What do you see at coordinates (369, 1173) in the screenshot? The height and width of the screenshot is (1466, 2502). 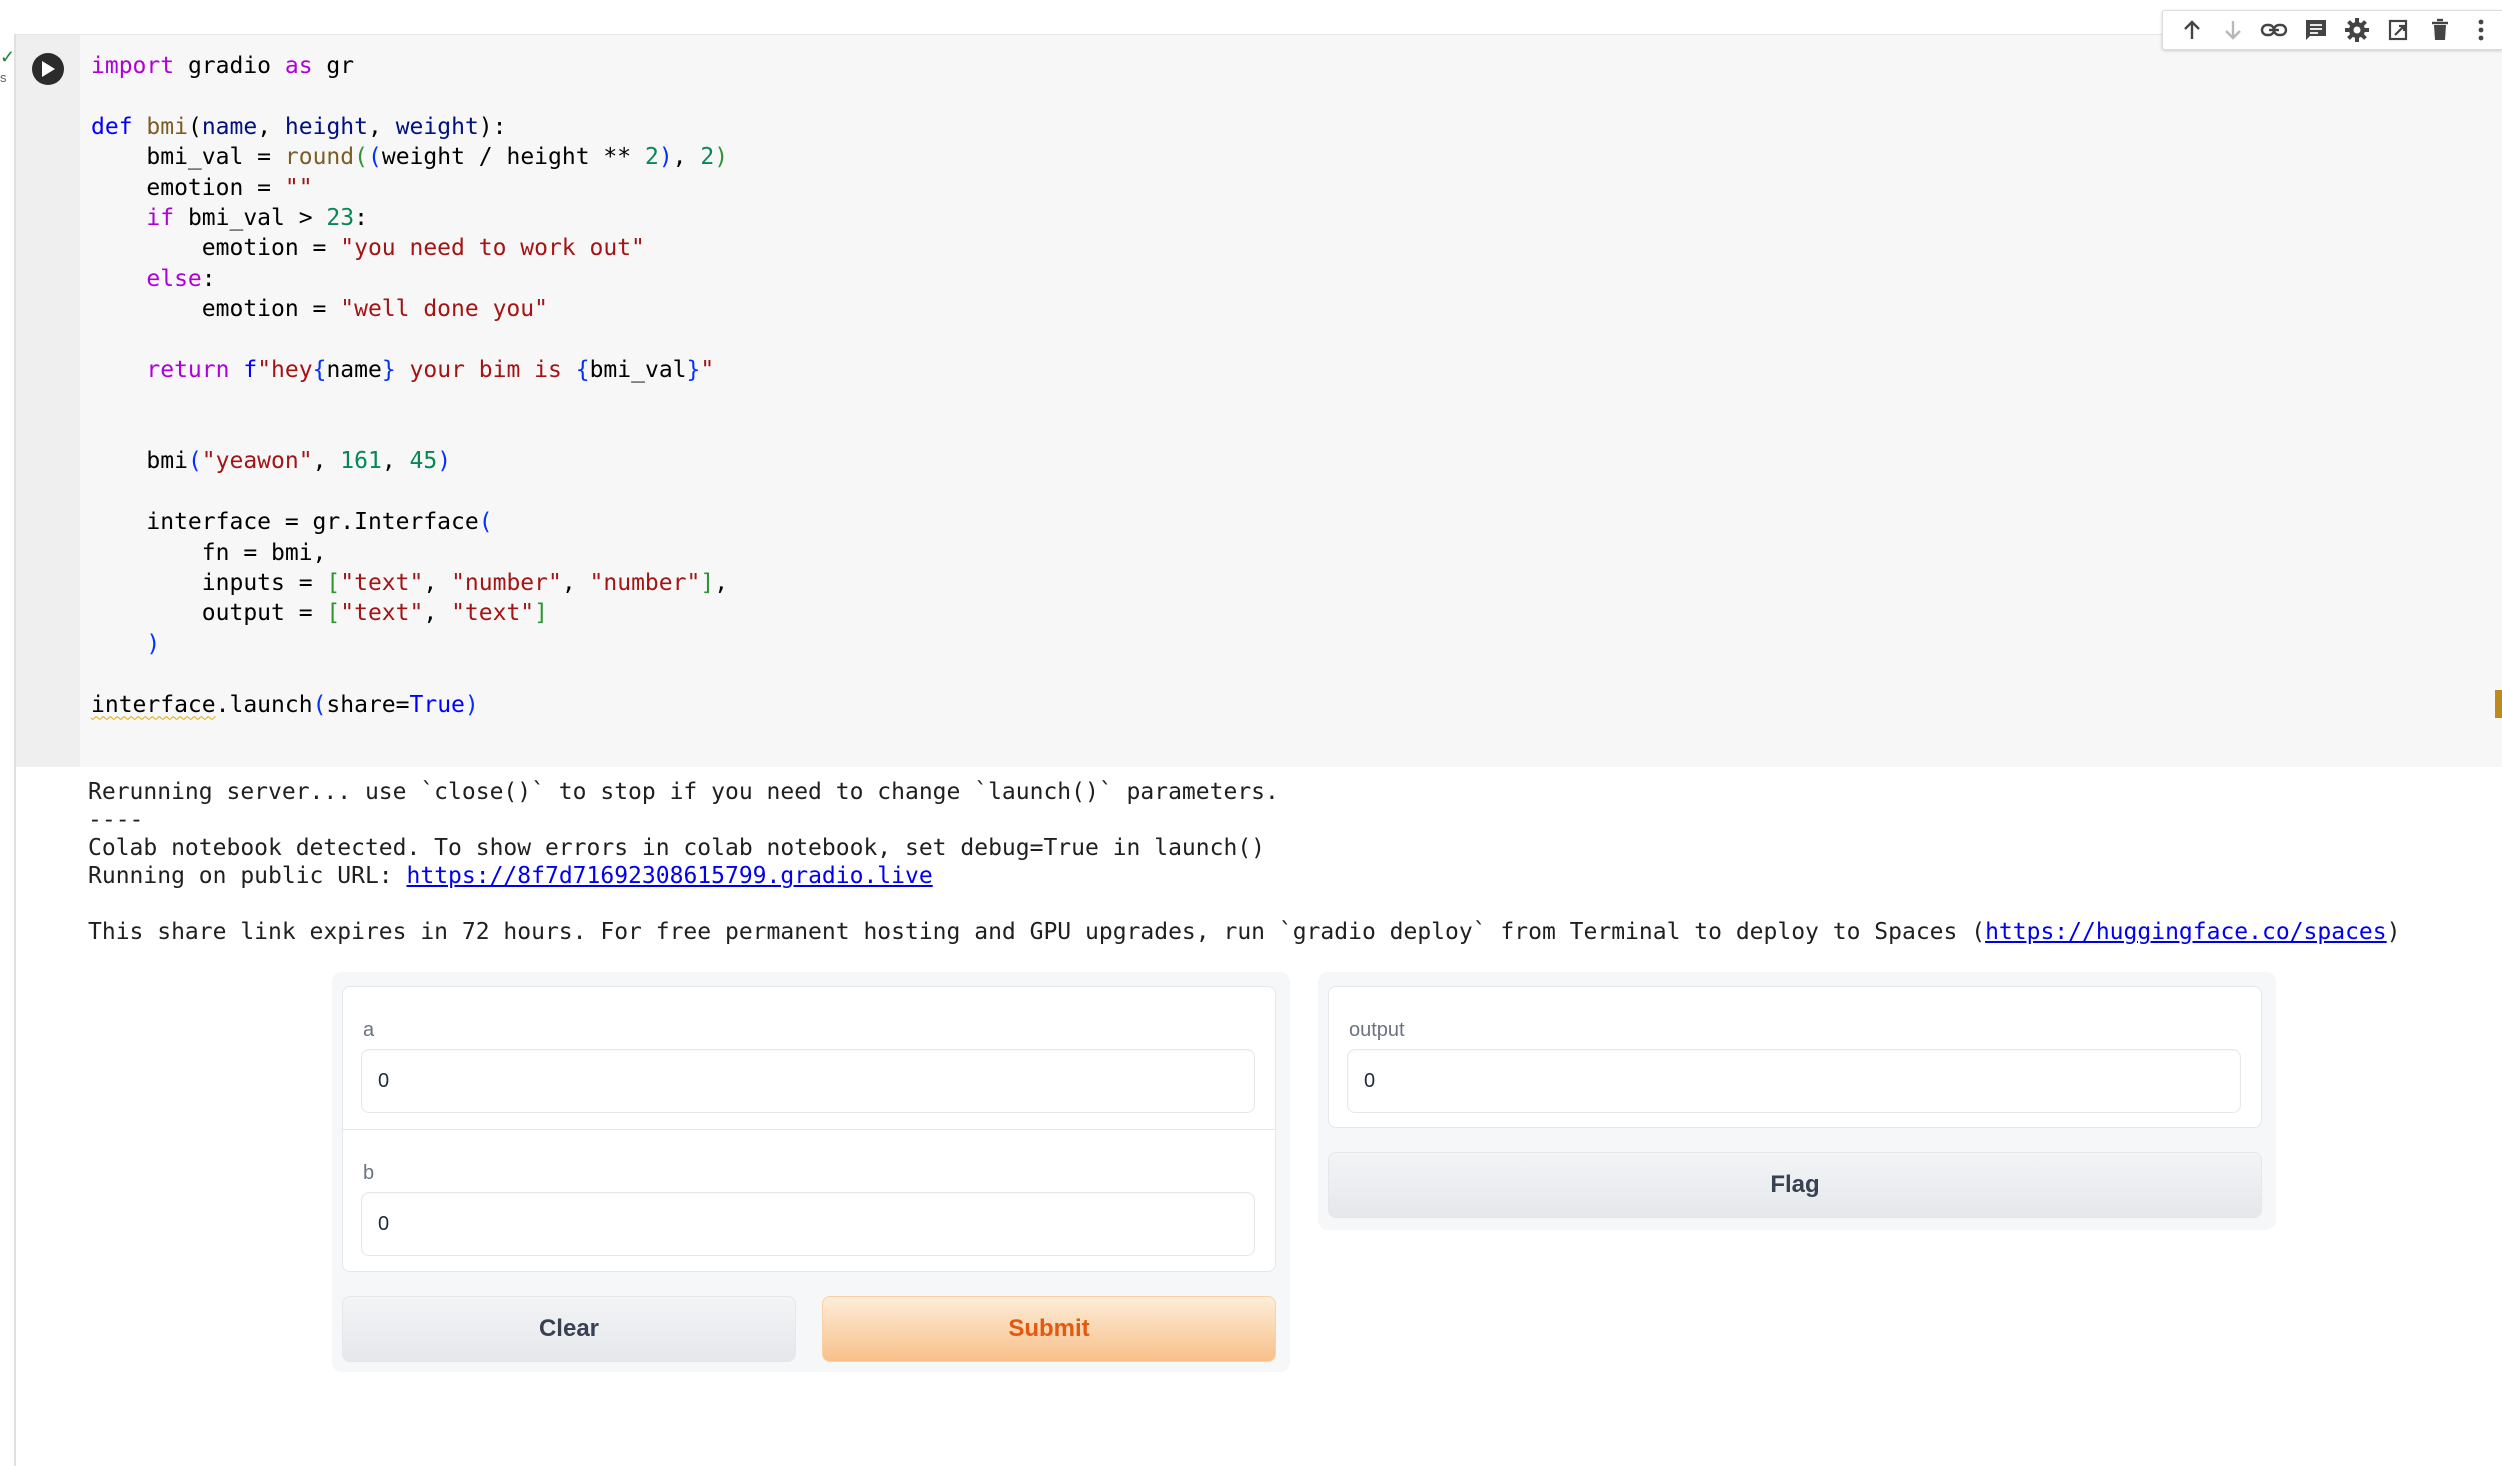 I see `input-b-label: b` at bounding box center [369, 1173].